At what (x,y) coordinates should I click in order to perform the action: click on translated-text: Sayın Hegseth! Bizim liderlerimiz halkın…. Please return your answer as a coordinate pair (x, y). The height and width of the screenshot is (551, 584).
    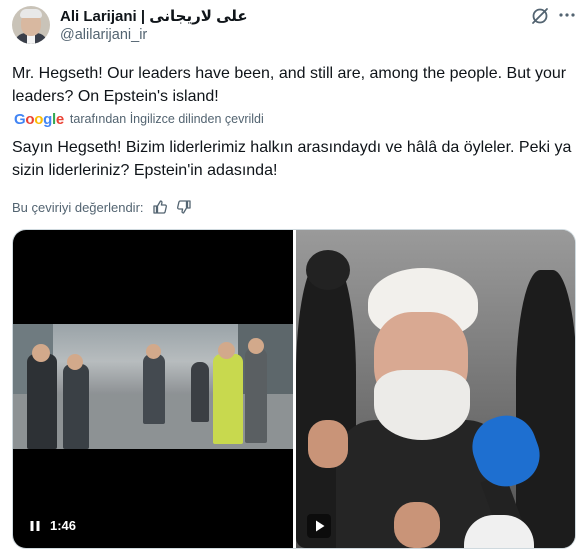
    Looking at the image, I should click on (292, 159).